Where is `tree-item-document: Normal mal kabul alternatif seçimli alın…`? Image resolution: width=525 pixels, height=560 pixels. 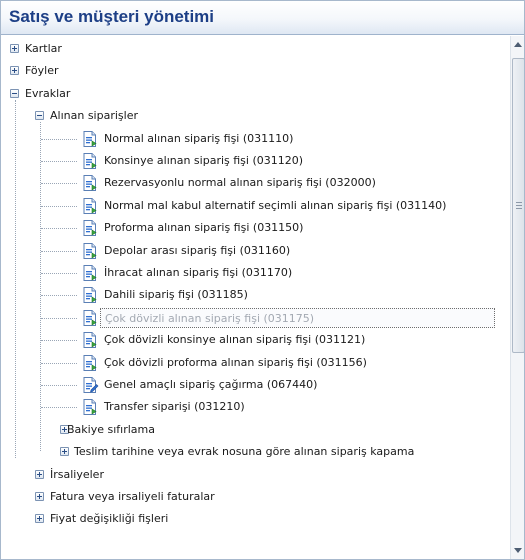
tree-item-document: Normal mal kabul alternatif seçimli alın… is located at coordinates (251, 206).